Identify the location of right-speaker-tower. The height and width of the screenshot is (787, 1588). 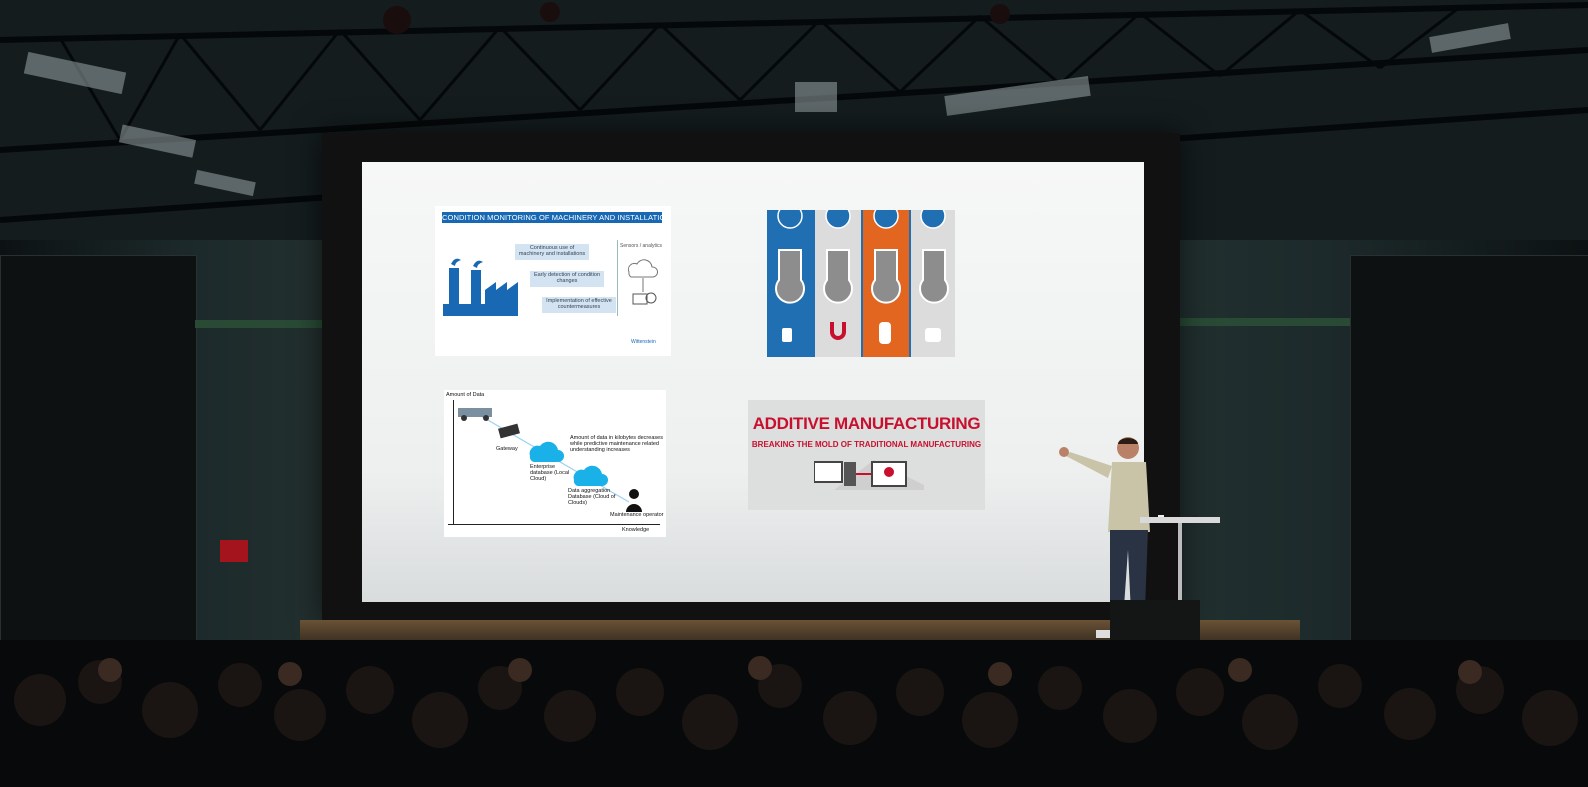
(1469, 456).